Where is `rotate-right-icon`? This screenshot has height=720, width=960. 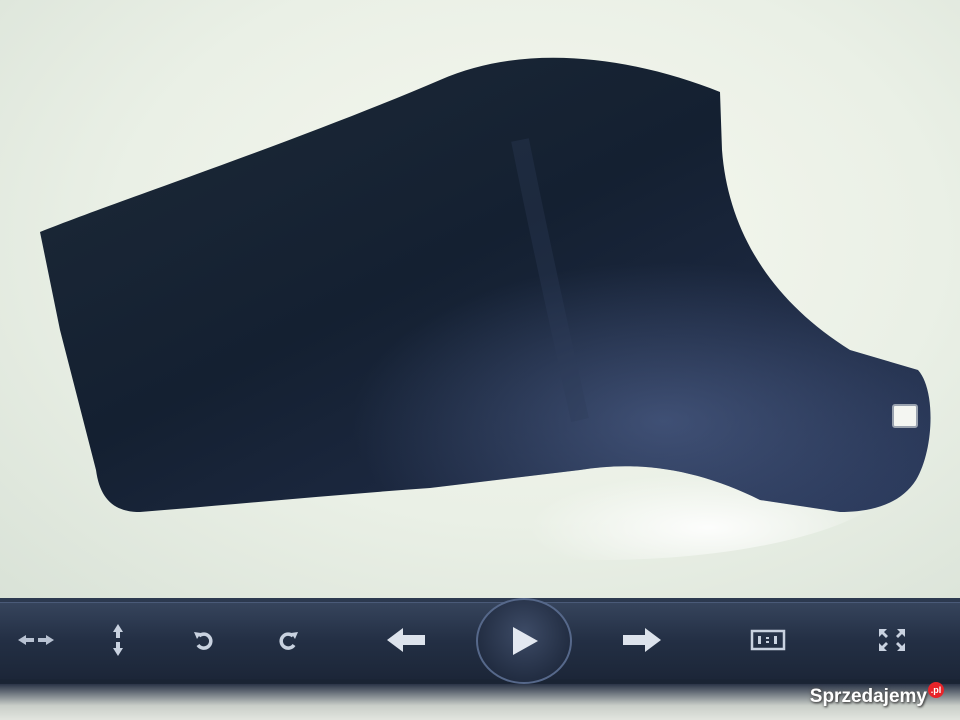 rotate-right-icon is located at coordinates (288, 641).